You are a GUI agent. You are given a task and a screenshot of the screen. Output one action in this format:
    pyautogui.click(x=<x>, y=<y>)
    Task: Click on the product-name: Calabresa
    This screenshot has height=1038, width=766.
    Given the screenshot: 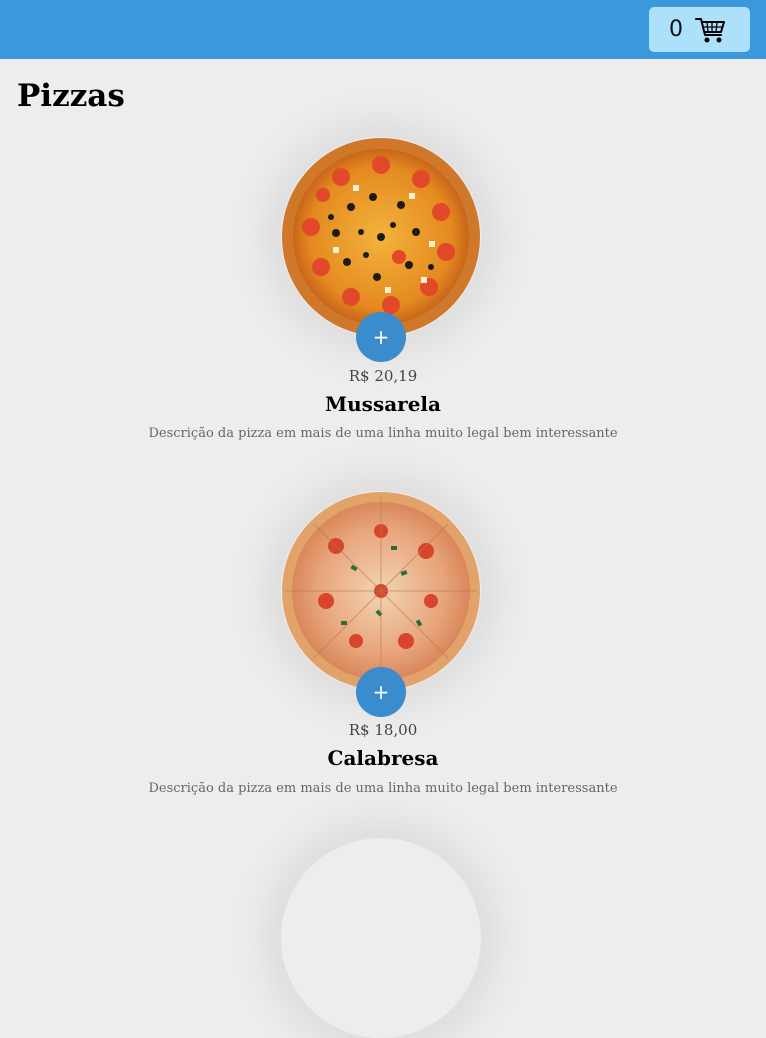 What is the action you would take?
    pyautogui.click(x=383, y=758)
    